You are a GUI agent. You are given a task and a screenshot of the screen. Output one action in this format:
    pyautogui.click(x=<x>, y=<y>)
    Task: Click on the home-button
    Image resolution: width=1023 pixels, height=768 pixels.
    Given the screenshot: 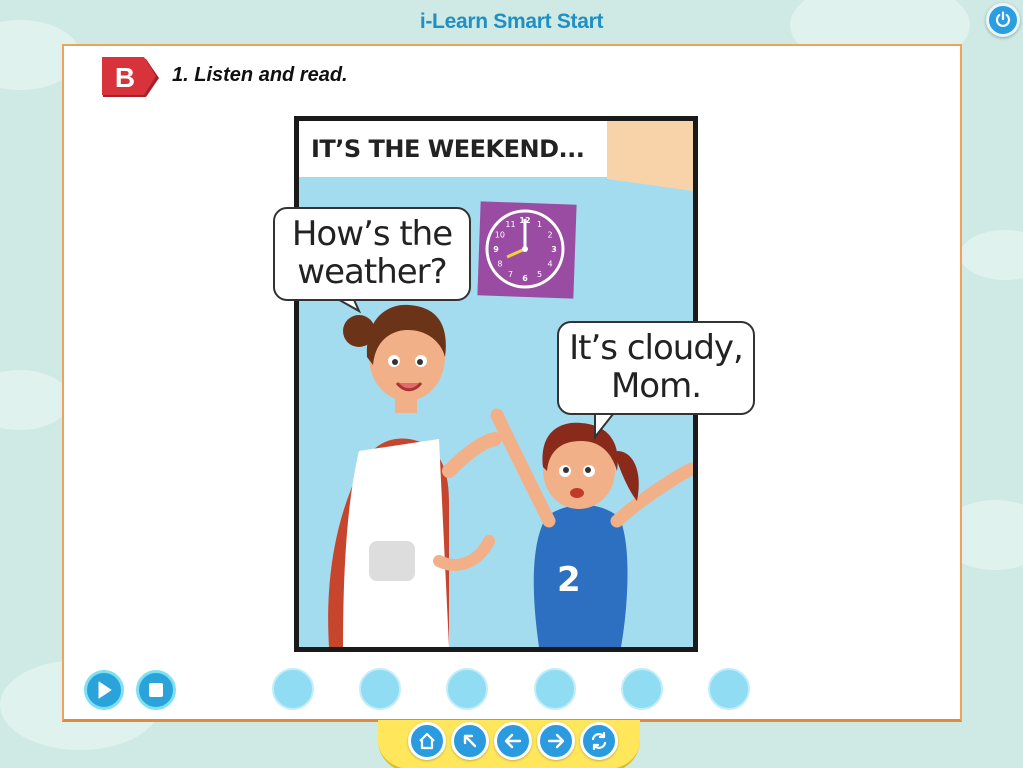 What is the action you would take?
    pyautogui.click(x=427, y=741)
    